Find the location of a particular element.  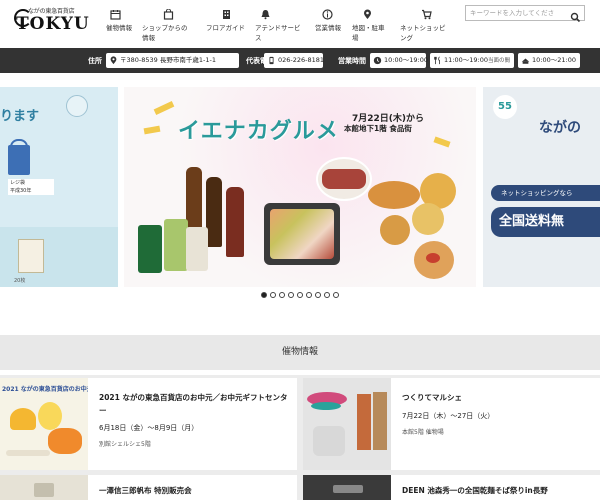

plate-image is located at coordinates (28, 453).